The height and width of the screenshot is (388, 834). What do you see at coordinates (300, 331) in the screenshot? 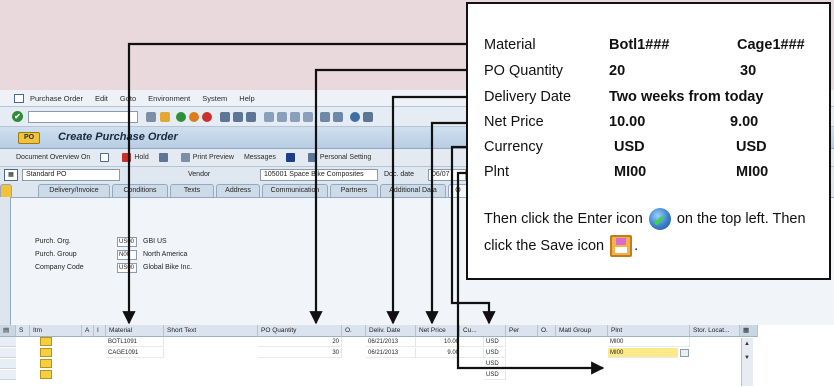
I see `col-header-po-quantity: PO Quantity` at bounding box center [300, 331].